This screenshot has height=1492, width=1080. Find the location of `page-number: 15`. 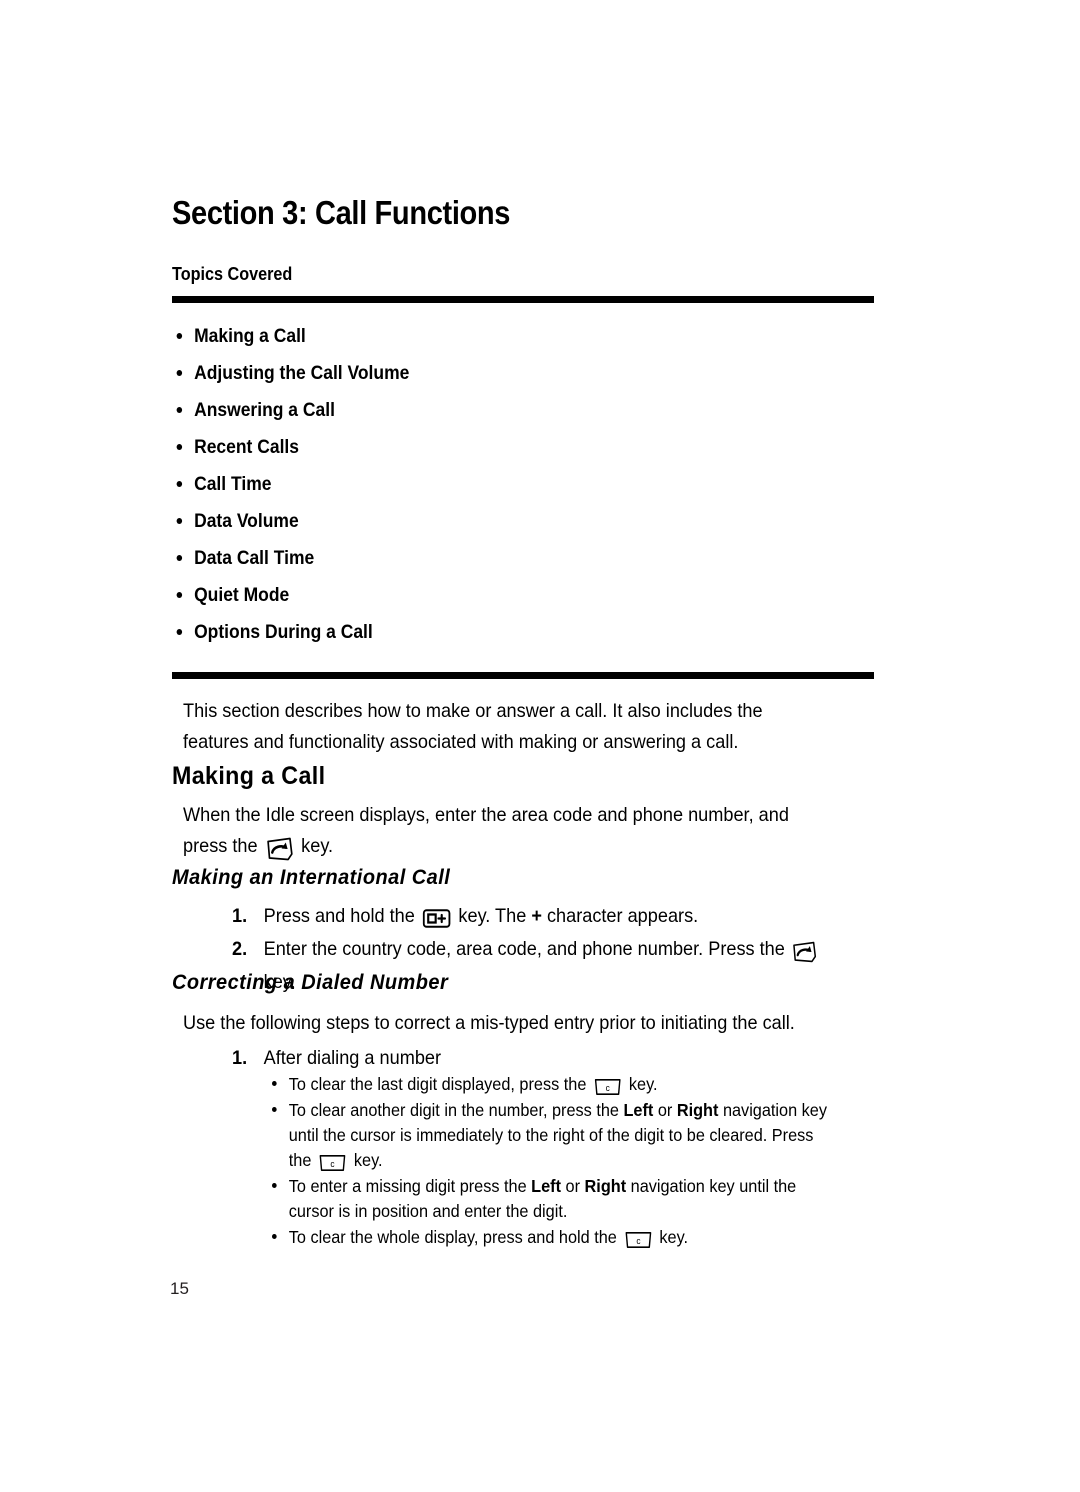

page-number: 15 is located at coordinates (179, 1288).